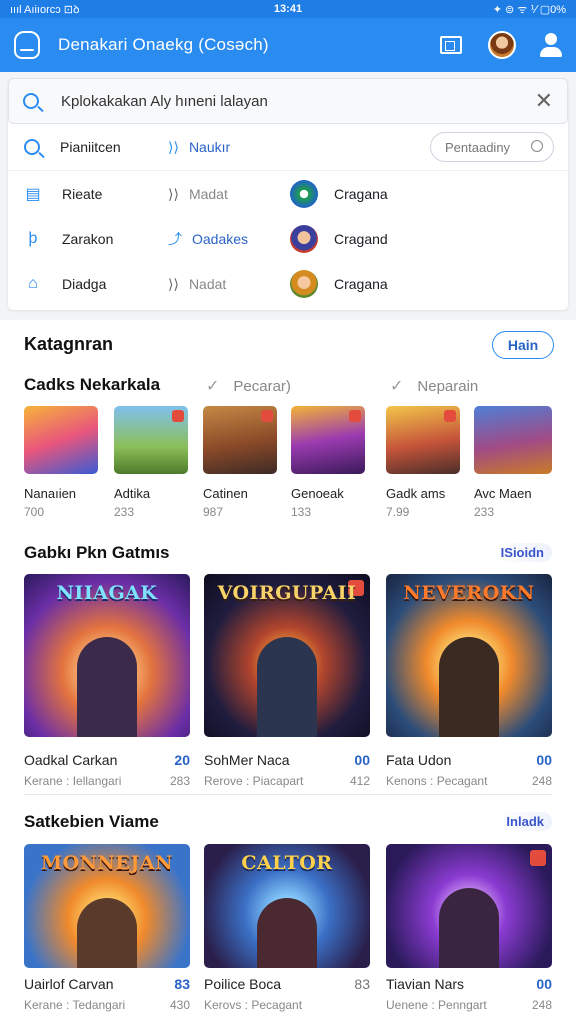 The height and width of the screenshot is (1024, 576). Describe the element at coordinates (502, 45) in the screenshot. I see `avatar` at that location.